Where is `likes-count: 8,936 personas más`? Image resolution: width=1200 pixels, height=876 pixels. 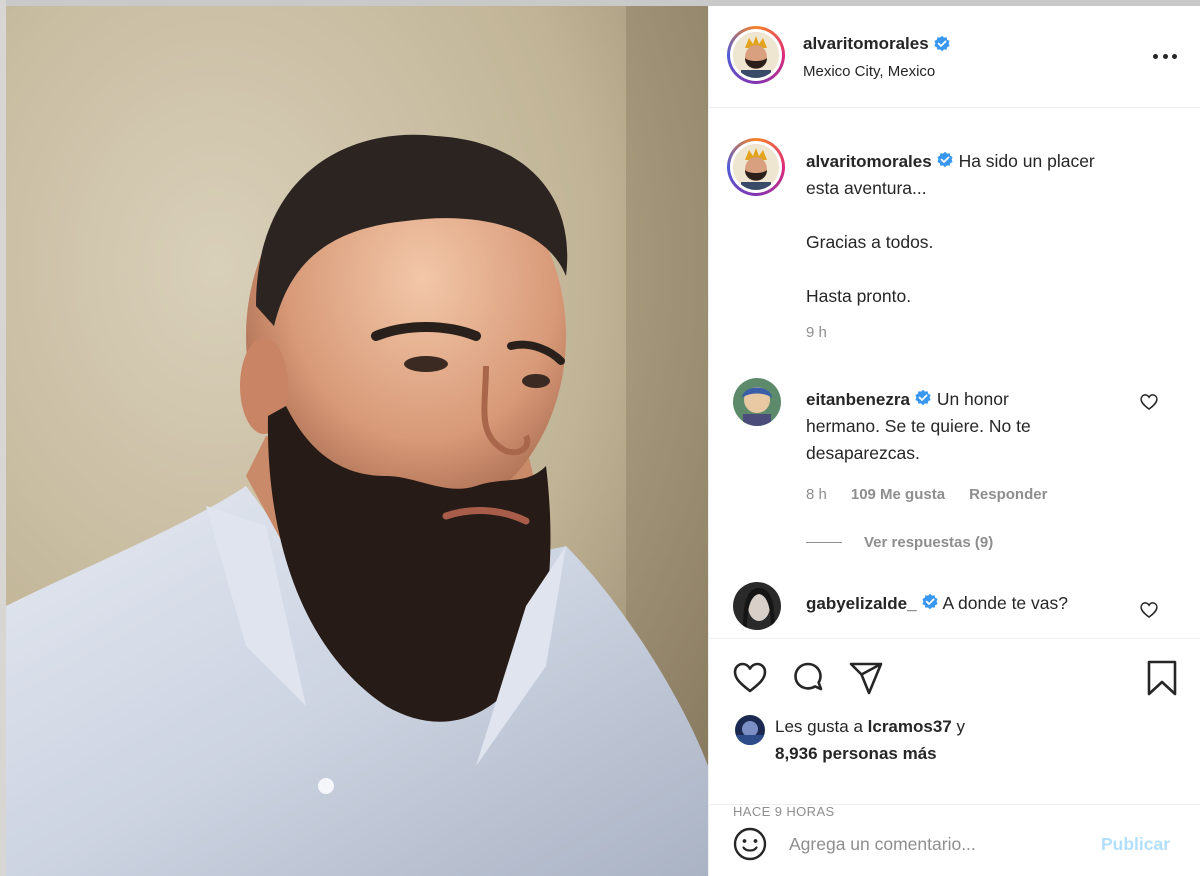
likes-count: 8,936 personas más is located at coordinates (856, 753).